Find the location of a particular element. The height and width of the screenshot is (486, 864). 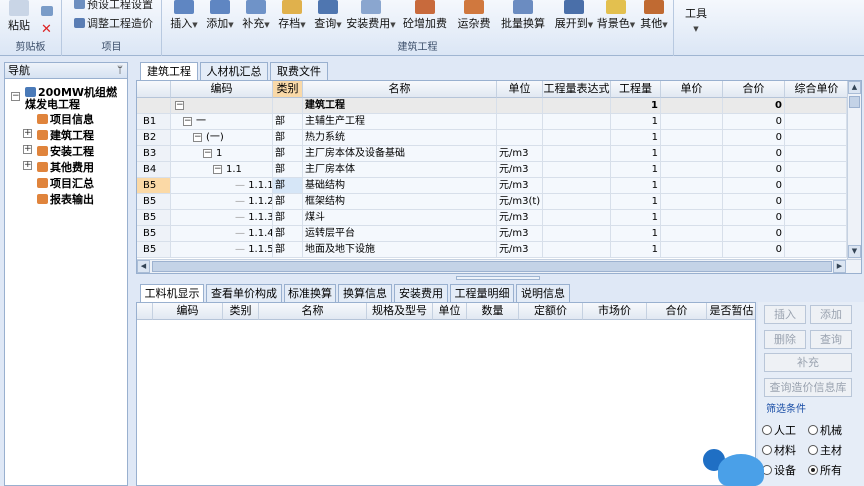

grid-cell-name: 热力系统 is located at coordinates (400, 138).